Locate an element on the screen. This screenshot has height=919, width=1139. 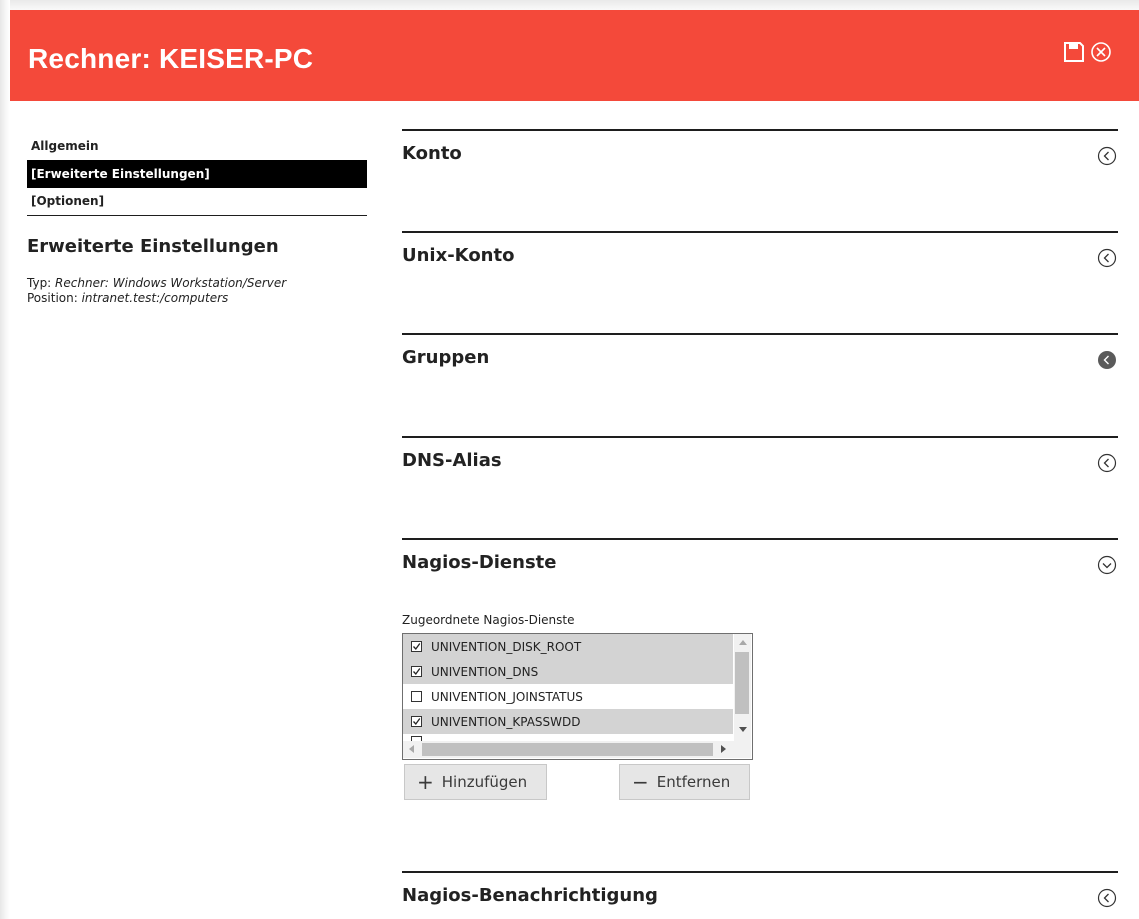
service-name: UNIVENTION_DNS is located at coordinates (485, 671).